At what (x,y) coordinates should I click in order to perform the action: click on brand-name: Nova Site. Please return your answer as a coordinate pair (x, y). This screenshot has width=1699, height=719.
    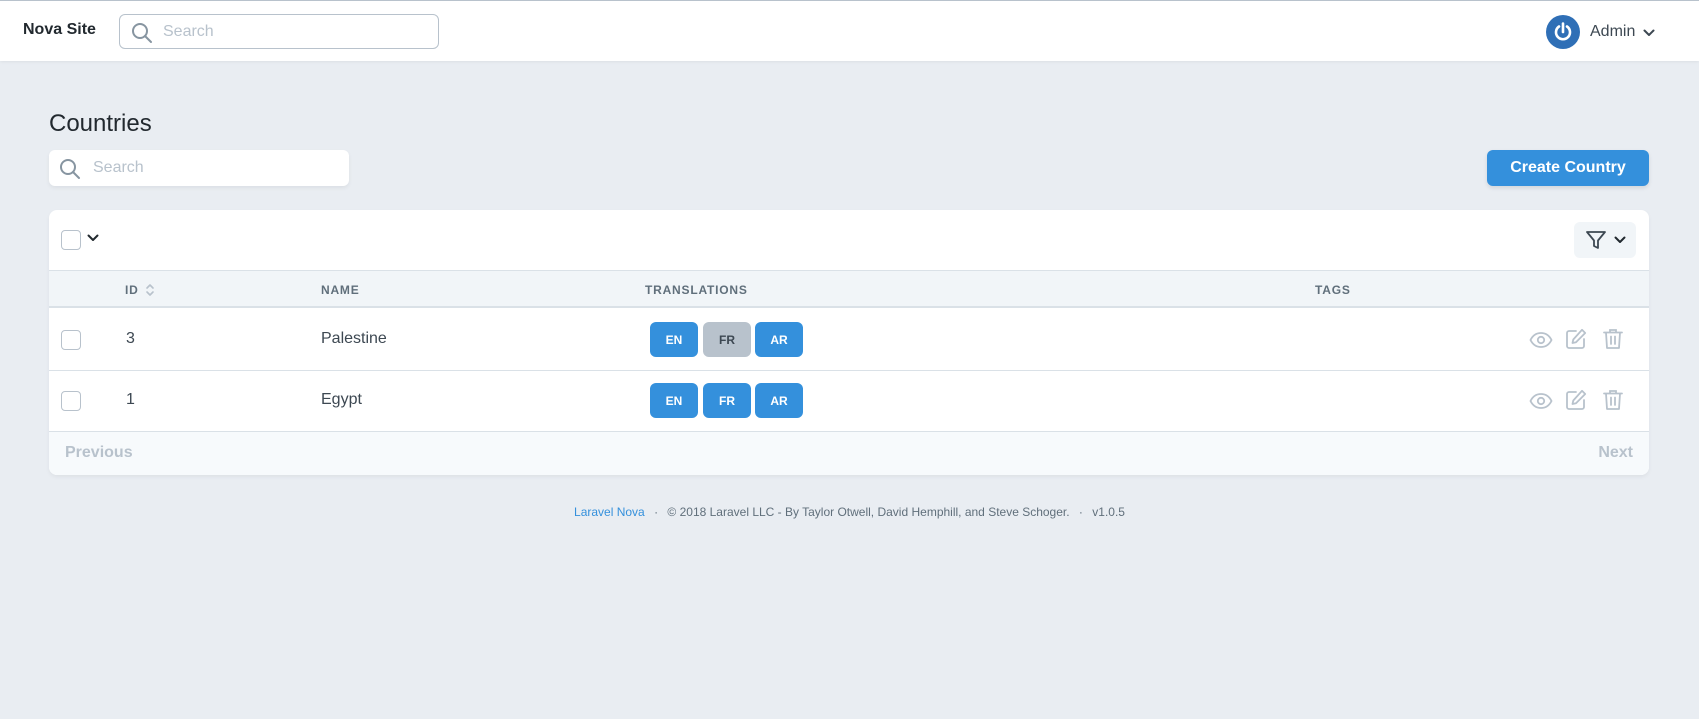
    Looking at the image, I should click on (59, 30).